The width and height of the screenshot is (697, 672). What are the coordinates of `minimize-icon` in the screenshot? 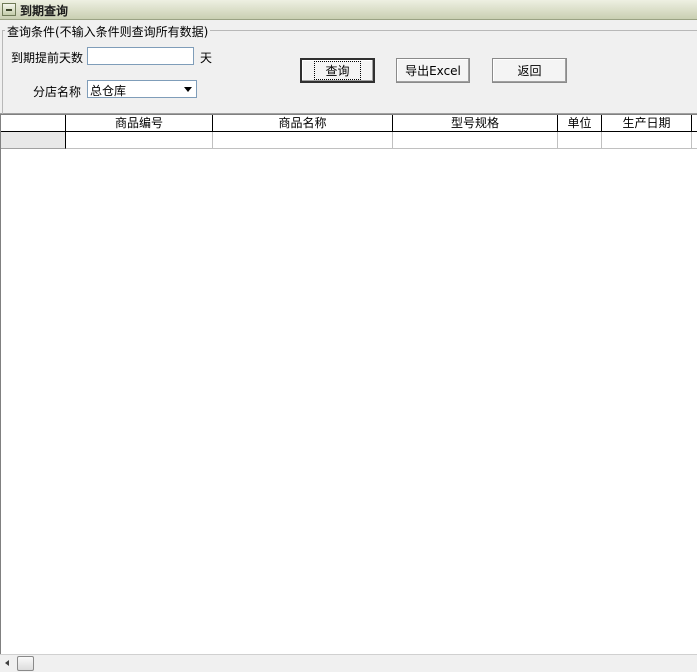 It's located at (9, 9).